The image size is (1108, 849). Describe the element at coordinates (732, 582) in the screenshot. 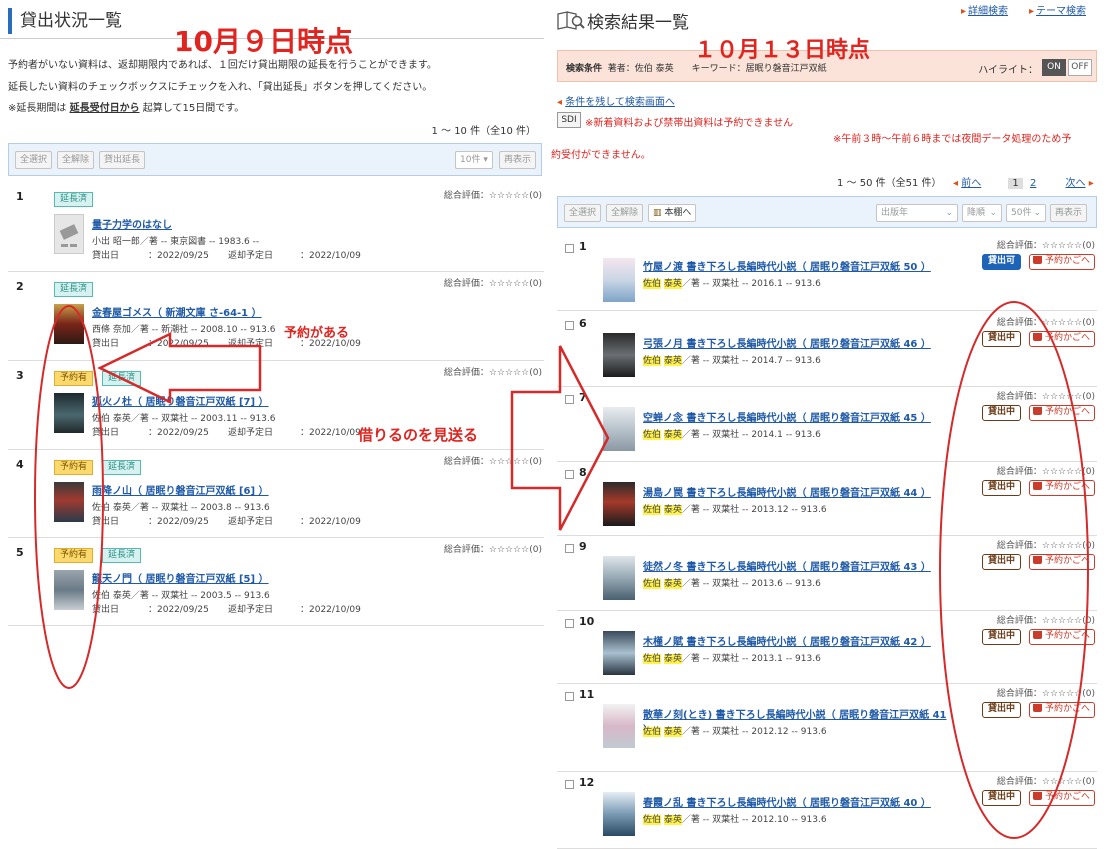

I see `book-meta: 佐伯 泰英／著 -- 双葉社 -- 2013.6 -- 913.6` at that location.